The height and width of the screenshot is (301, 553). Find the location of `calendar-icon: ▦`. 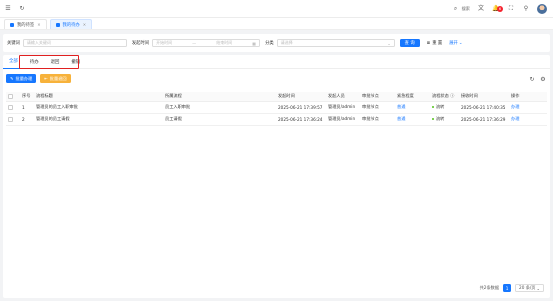

calendar-icon: ▦ is located at coordinates (254, 43).